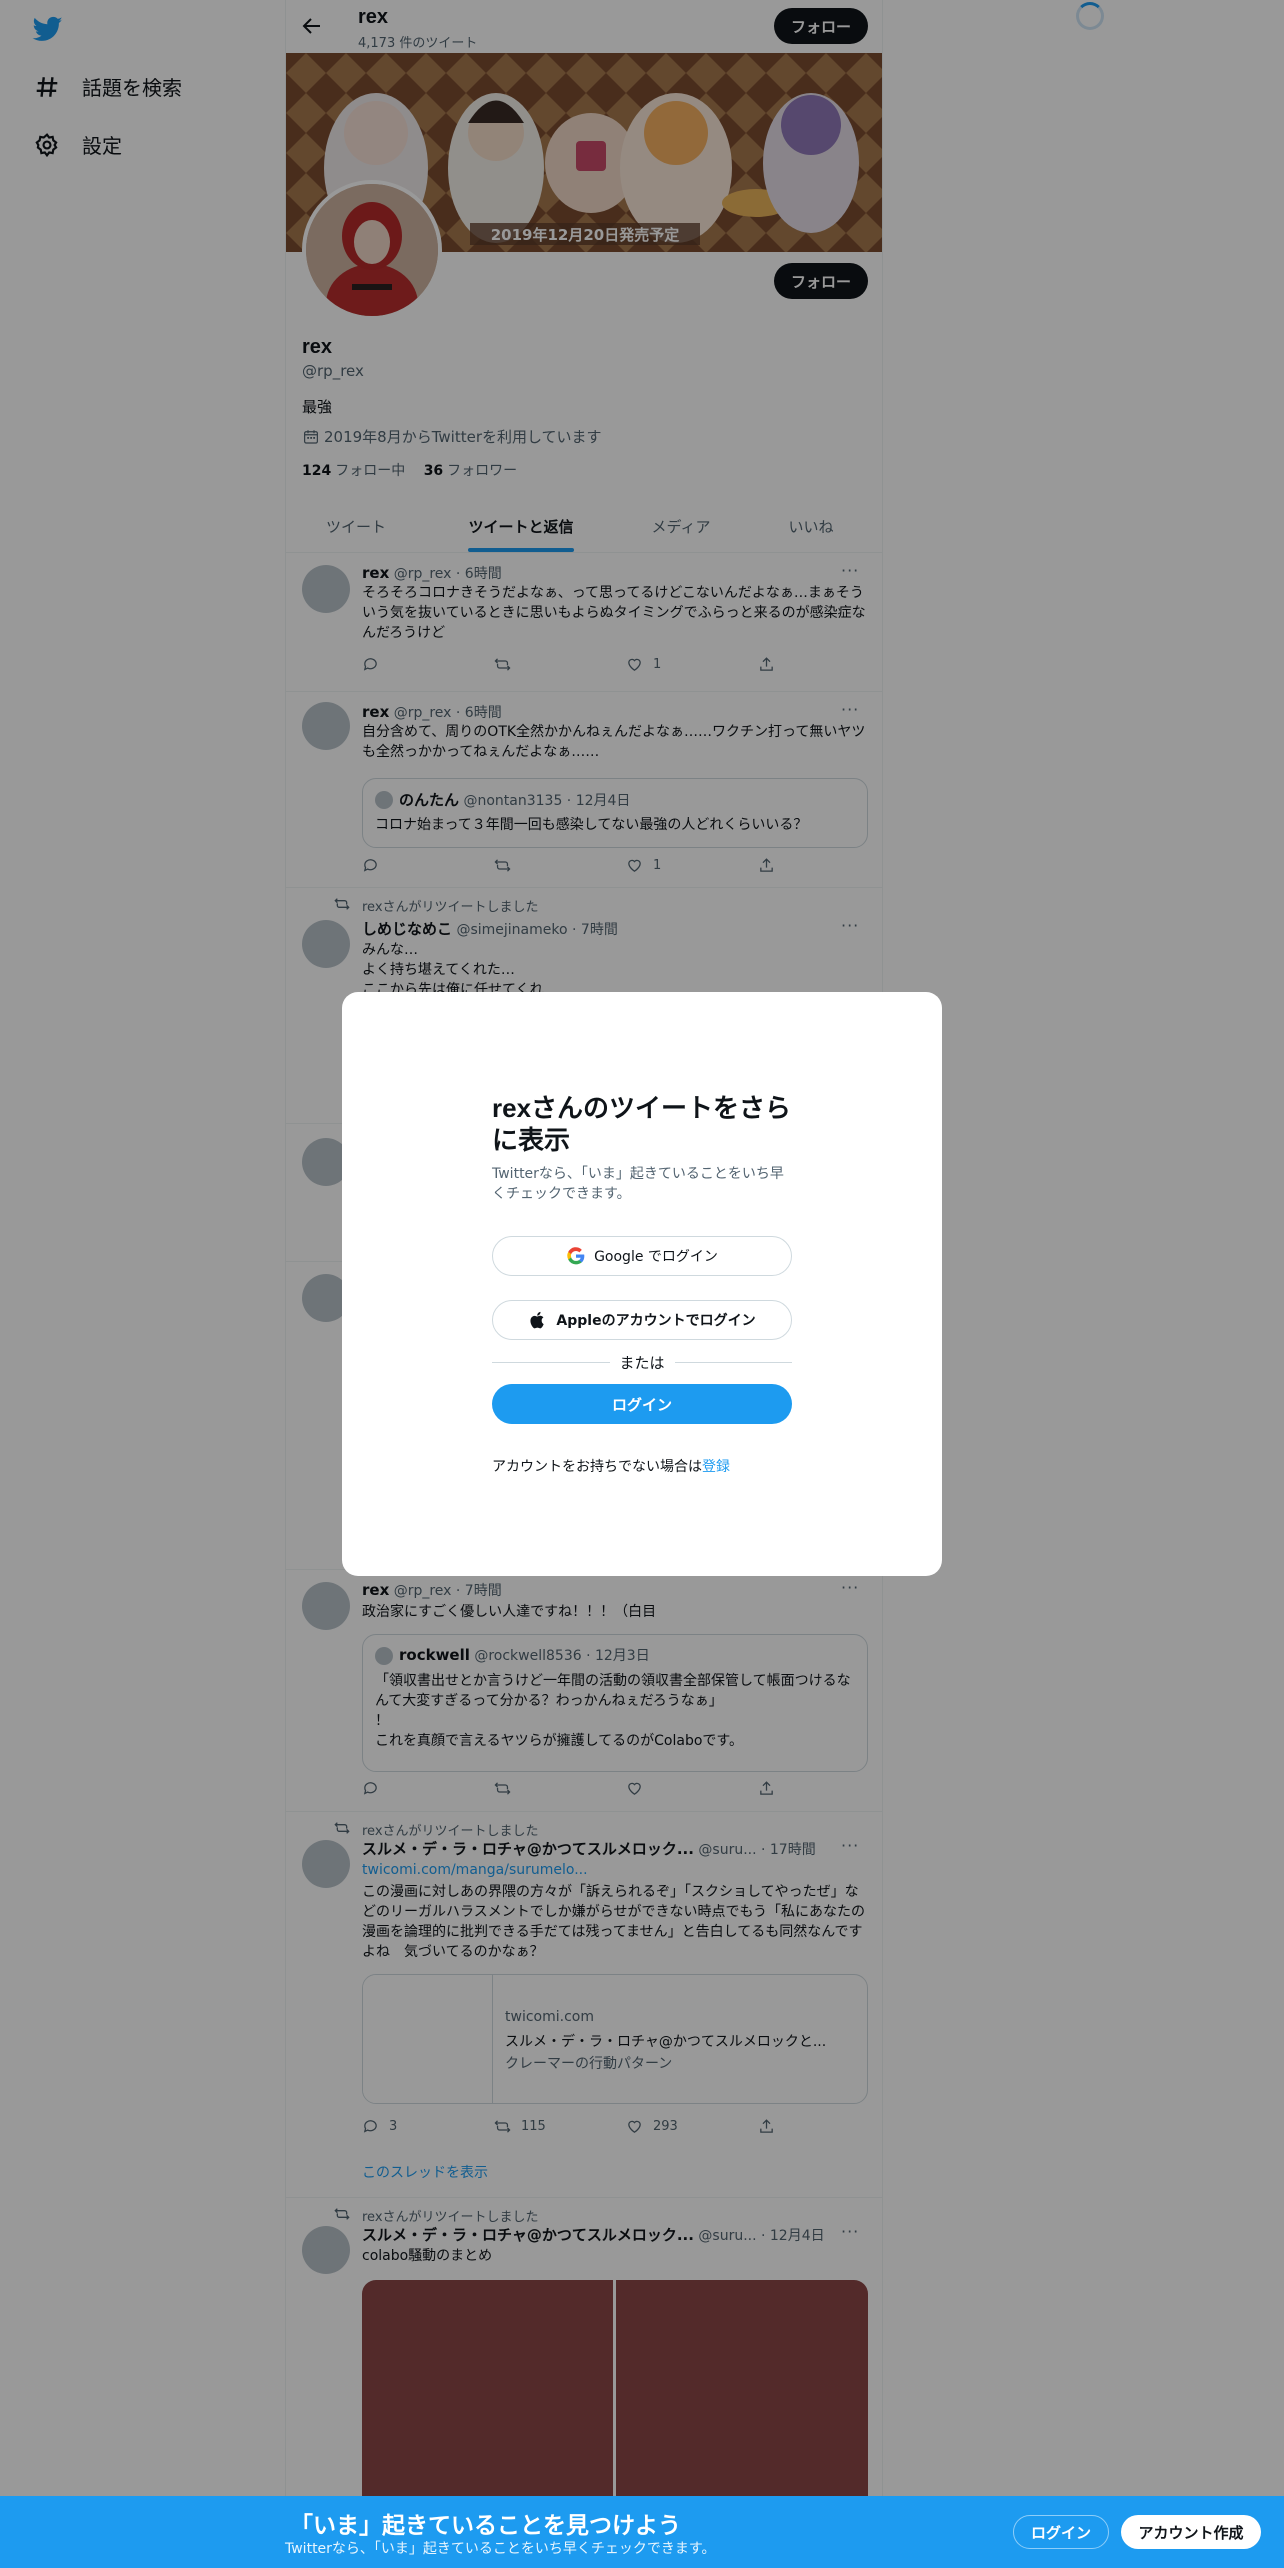 The height and width of the screenshot is (2568, 1284). I want to click on signup-prompt: アカウントをお持ちでない場合は登録, so click(611, 1466).